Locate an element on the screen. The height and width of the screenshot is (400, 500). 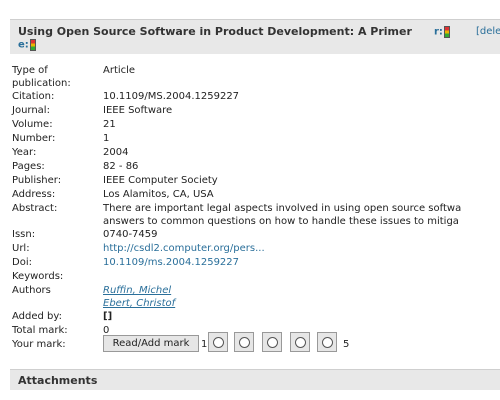
read-status-label: r: is located at coordinates (438, 32).